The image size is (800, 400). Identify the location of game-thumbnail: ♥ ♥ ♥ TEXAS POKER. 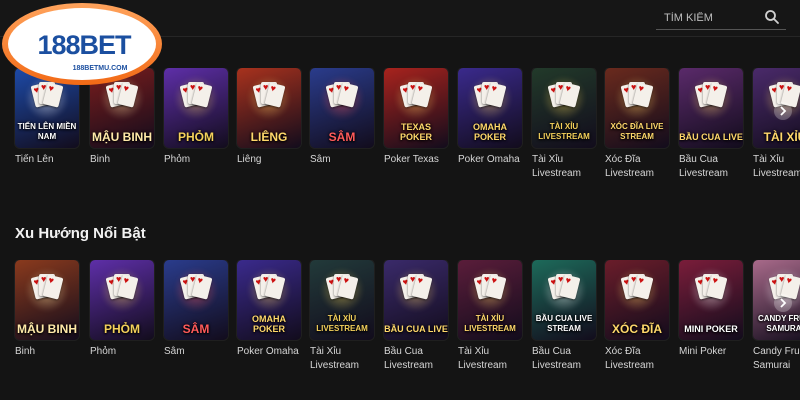
(416, 108).